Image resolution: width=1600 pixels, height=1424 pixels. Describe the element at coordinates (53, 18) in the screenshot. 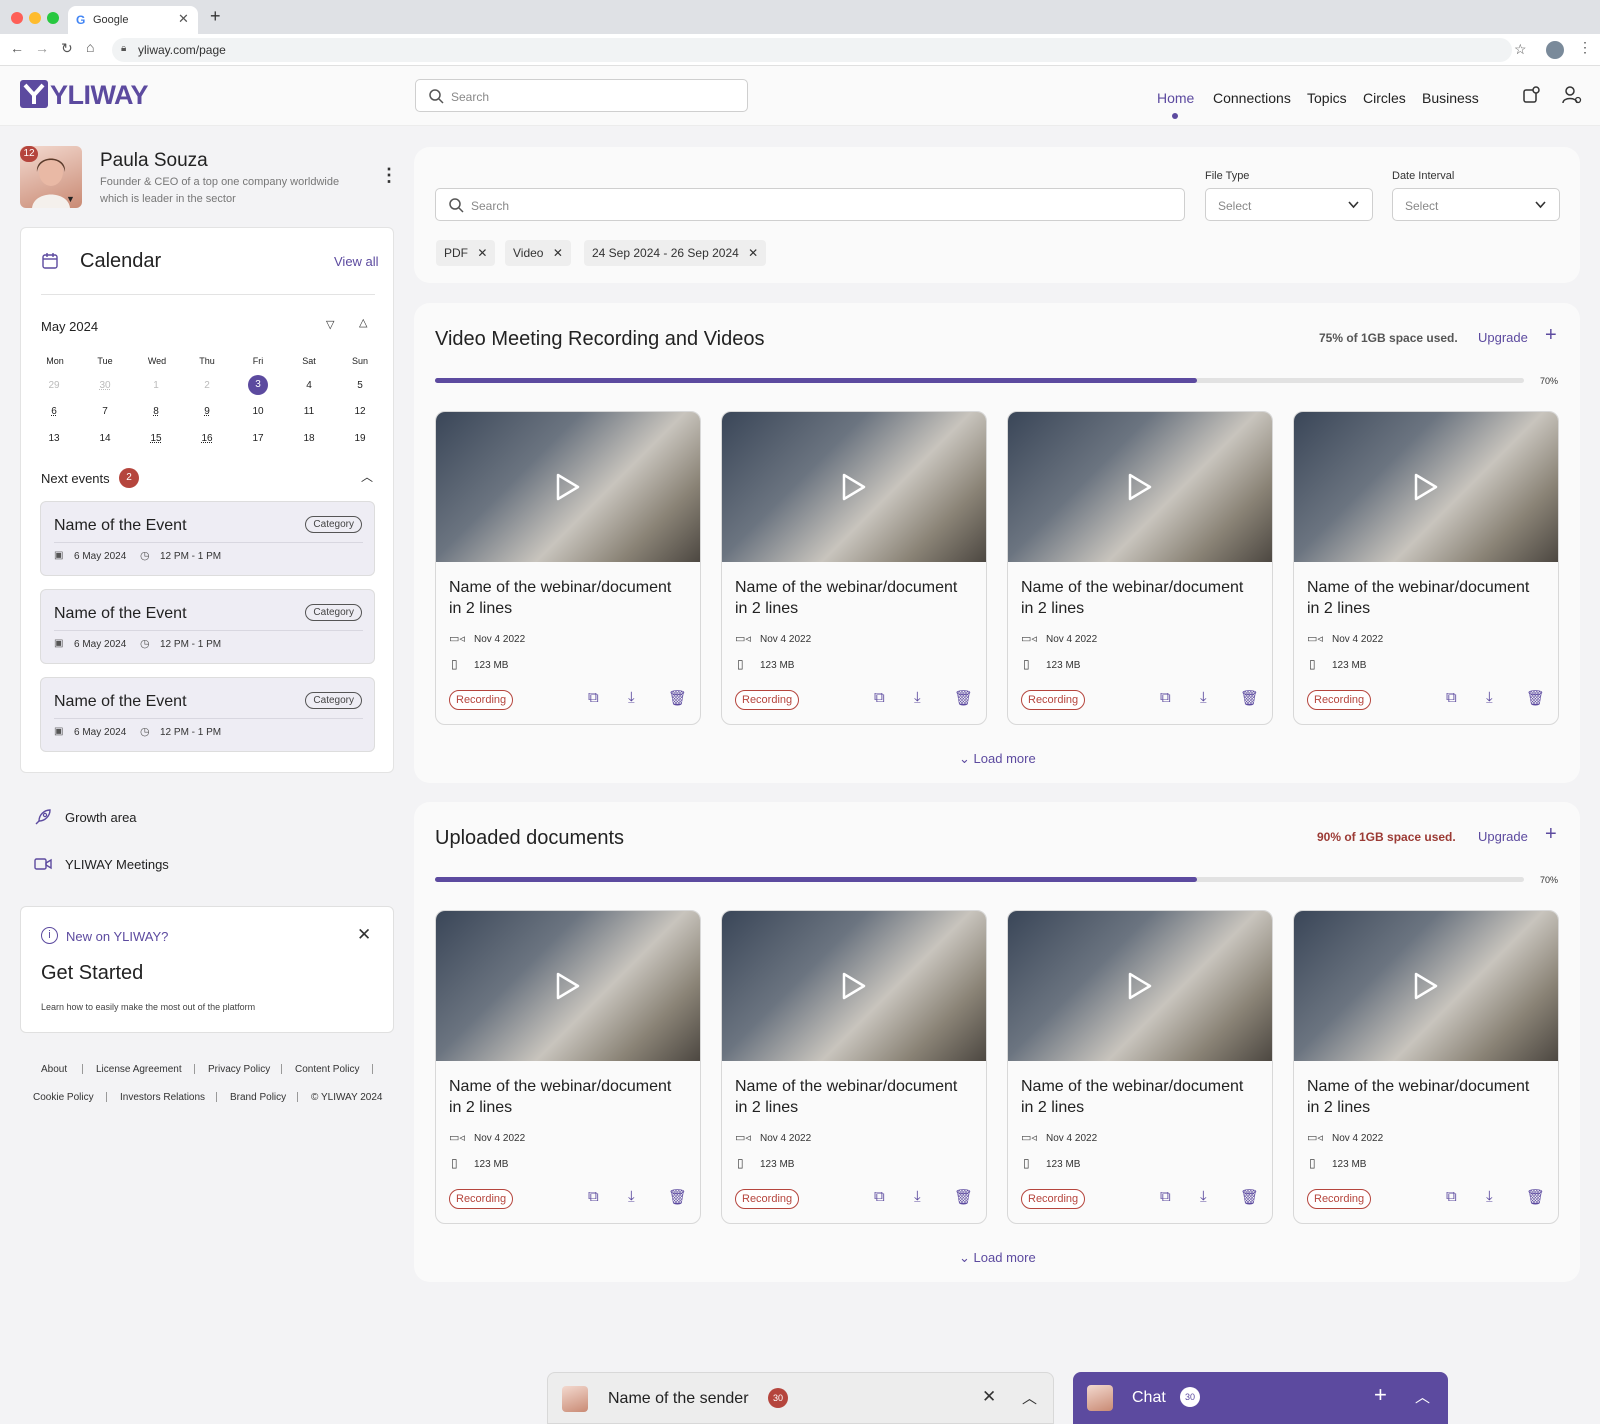

I see `maximize-window-icon` at that location.